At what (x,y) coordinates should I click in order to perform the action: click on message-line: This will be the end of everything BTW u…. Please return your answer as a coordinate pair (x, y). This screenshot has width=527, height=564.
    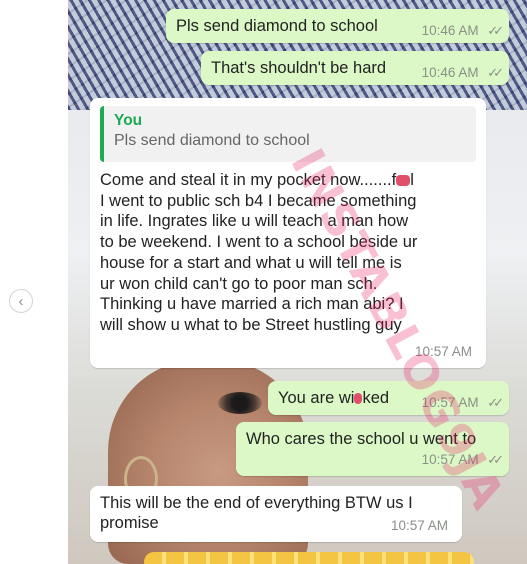
    Looking at the image, I should click on (256, 503).